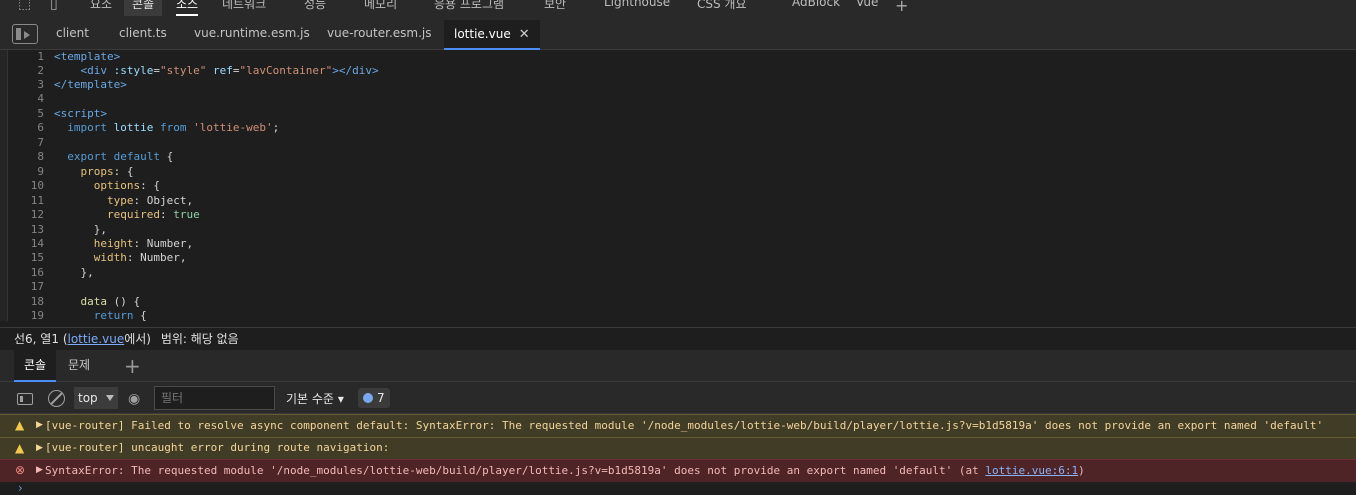  Describe the element at coordinates (36, 339) in the screenshot. I see `cursor-position: 선6, 열1` at that location.